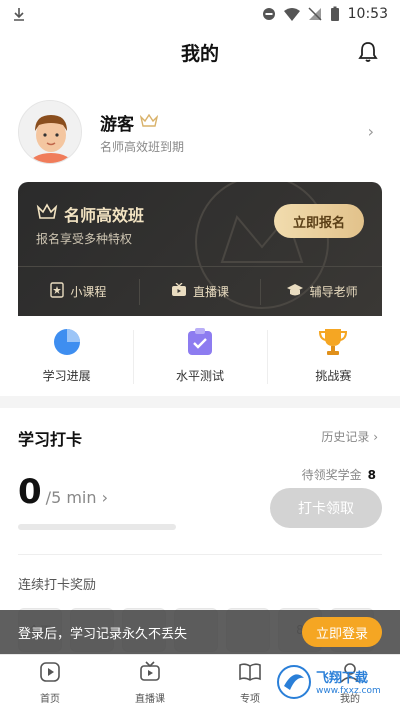 The height and width of the screenshot is (710, 400). Describe the element at coordinates (50, 699) in the screenshot. I see `tab-label: 首页` at that location.